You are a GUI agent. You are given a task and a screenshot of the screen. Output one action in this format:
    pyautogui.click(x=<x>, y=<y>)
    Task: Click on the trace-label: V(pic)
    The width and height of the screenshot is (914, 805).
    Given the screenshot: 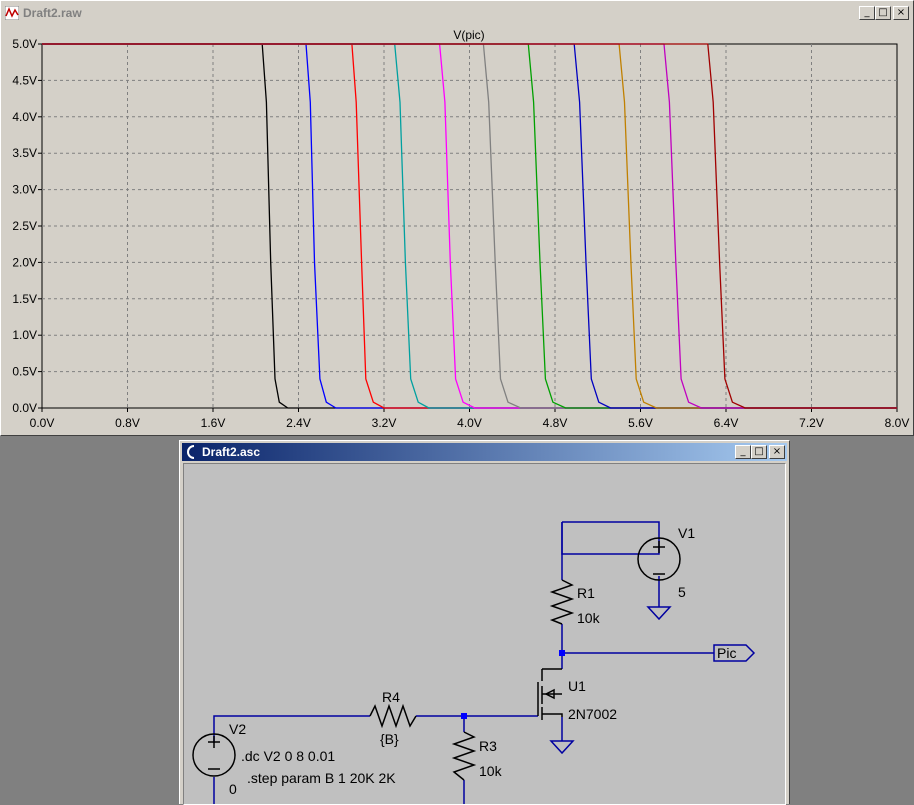 What is the action you would take?
    pyautogui.click(x=468, y=35)
    